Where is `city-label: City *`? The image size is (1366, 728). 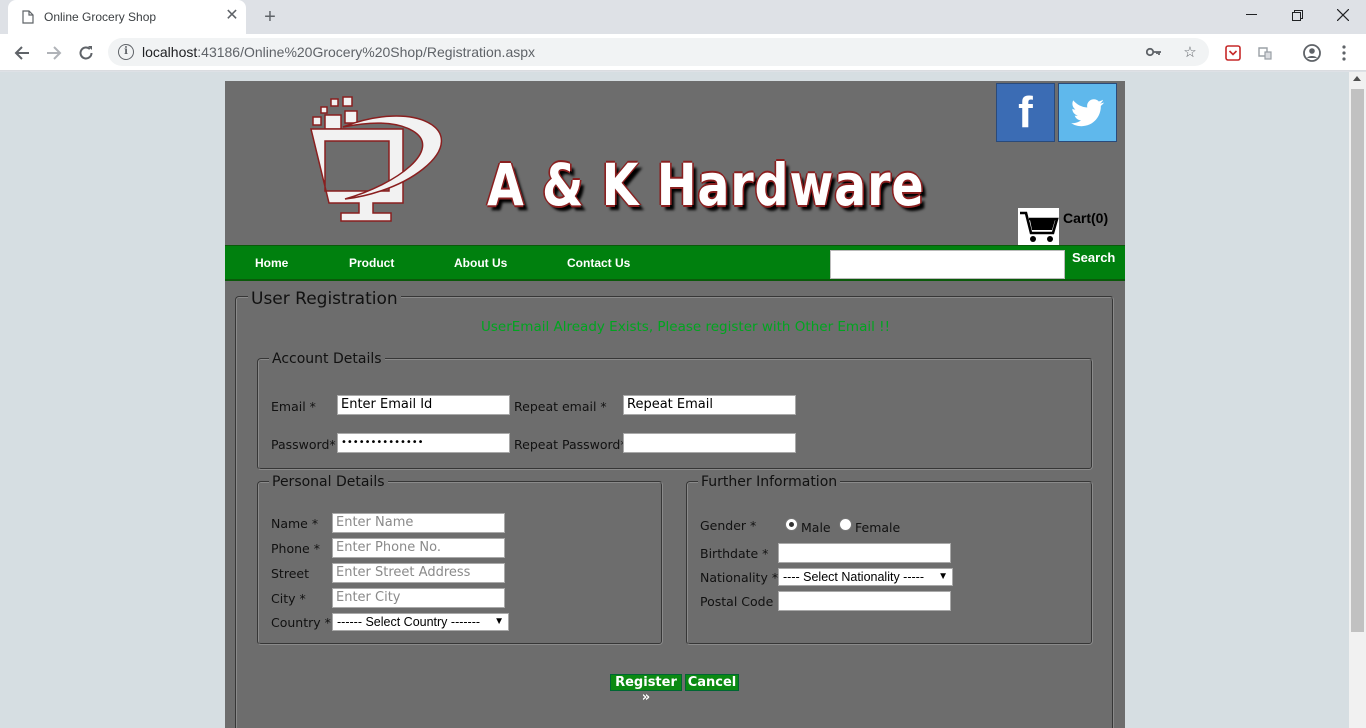
city-label: City * is located at coordinates (288, 598).